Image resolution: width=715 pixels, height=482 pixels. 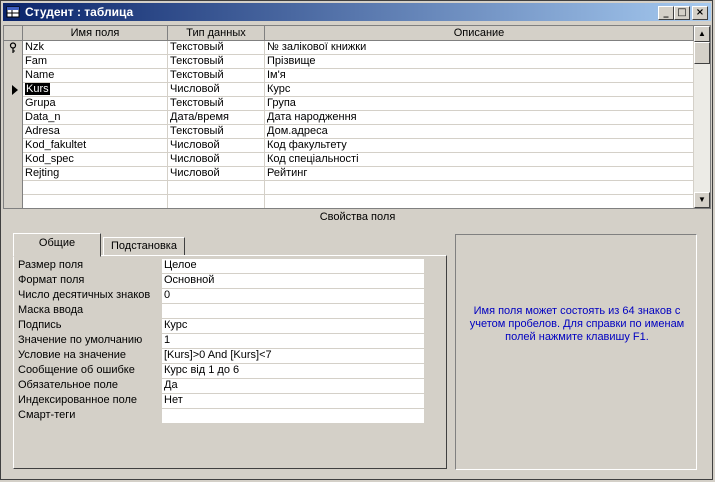 What do you see at coordinates (702, 53) in the screenshot?
I see `scroll-thumb` at bounding box center [702, 53].